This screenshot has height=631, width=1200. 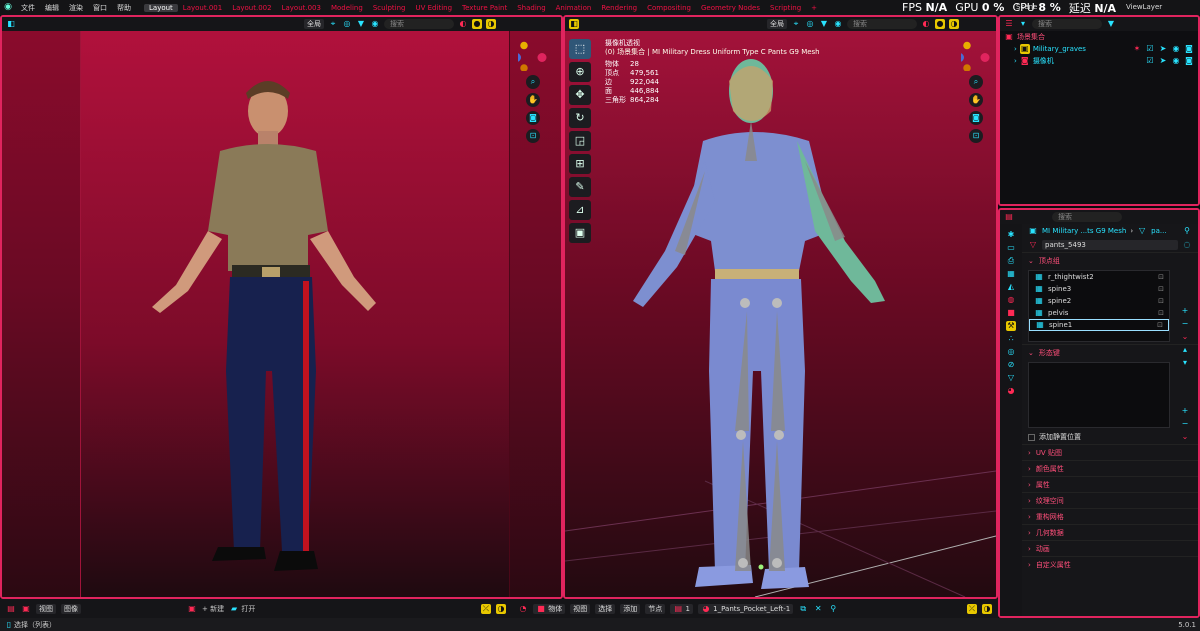 What do you see at coordinates (1099, 61) in the screenshot?
I see `outliner-item: › ◙ 摄像机 ☑ ➤ ◉ ◙` at bounding box center [1099, 61].